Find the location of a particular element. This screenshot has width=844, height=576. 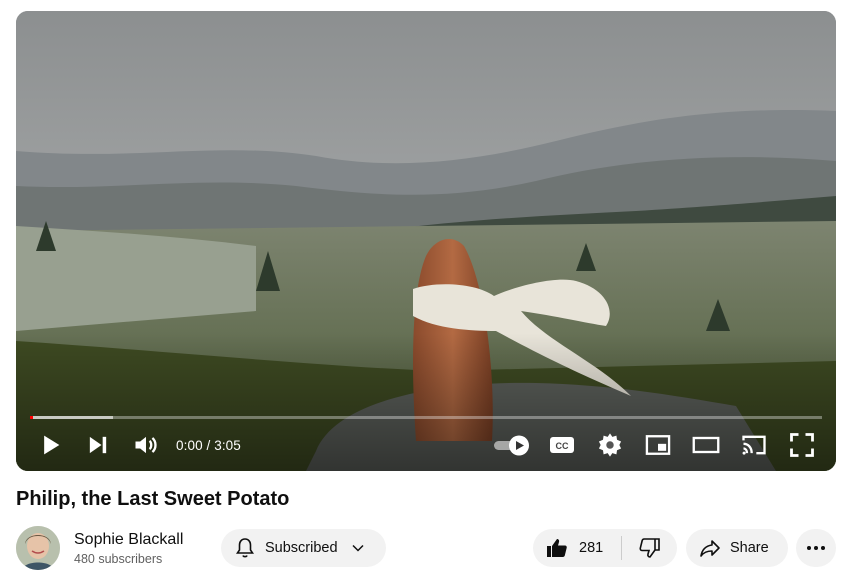

bell-icon is located at coordinates (245, 548).